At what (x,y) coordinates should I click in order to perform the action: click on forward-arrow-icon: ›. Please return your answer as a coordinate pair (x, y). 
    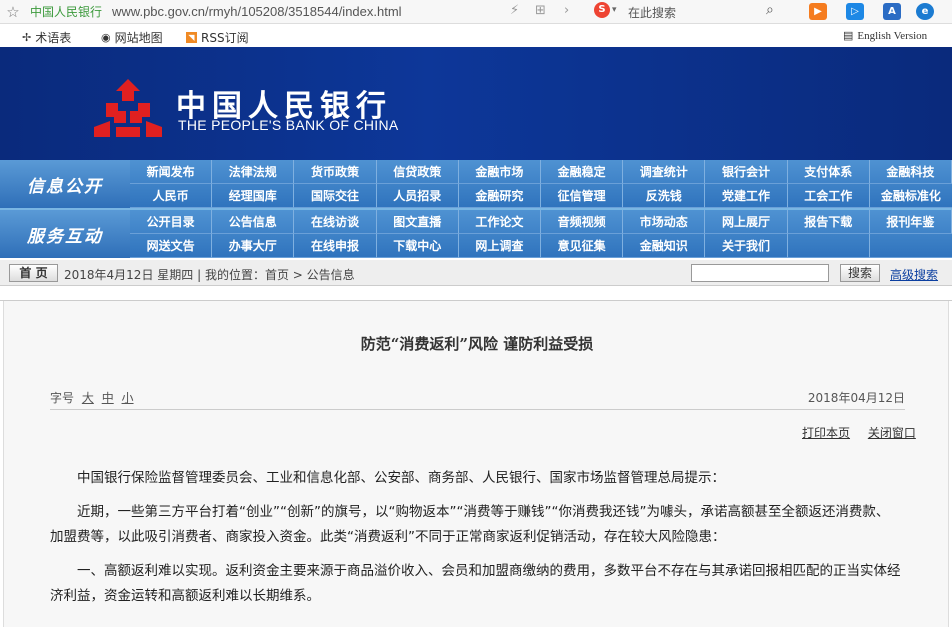
    Looking at the image, I should click on (566, 10).